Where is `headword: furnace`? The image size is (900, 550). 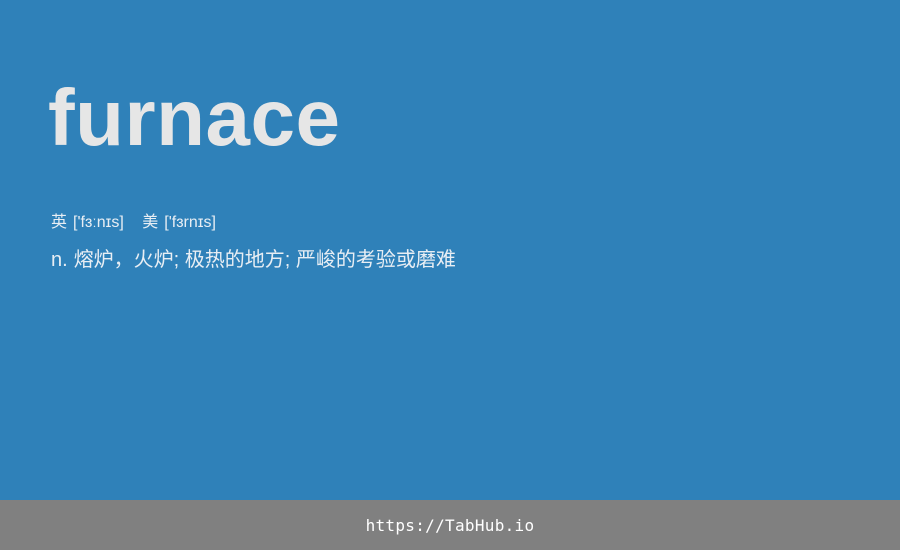 headword: furnace is located at coordinates (194, 117).